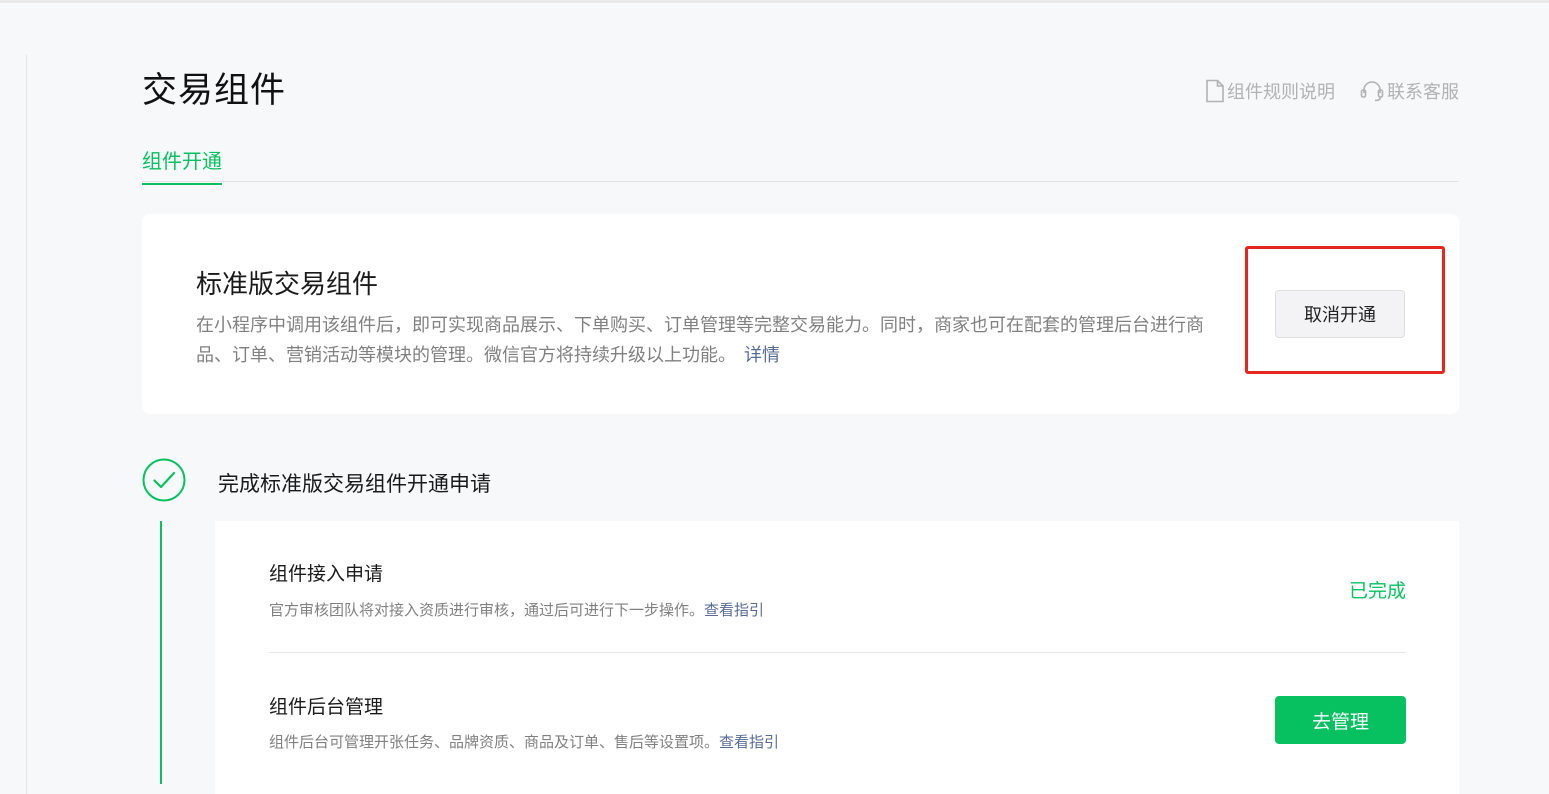 The width and height of the screenshot is (1549, 794). I want to click on step-item-description: 组件后台可管理开张任务、品牌资质、商品及订单、售后等设置项。查看指引, so click(524, 741).